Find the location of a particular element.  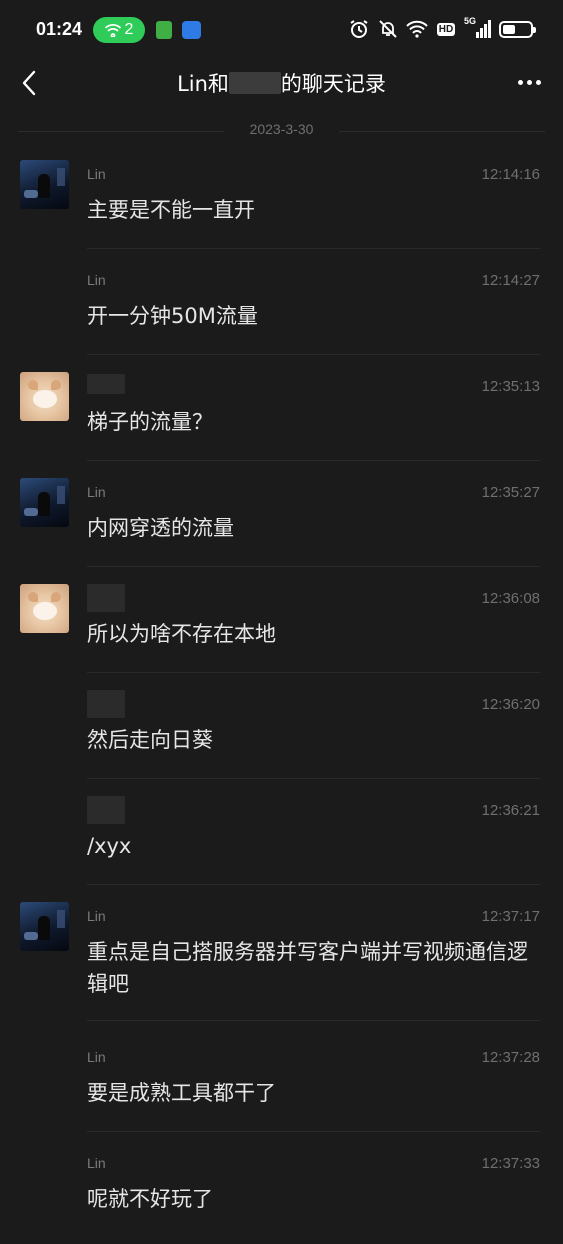

date-label: 2023-3-30 is located at coordinates (281, 129).